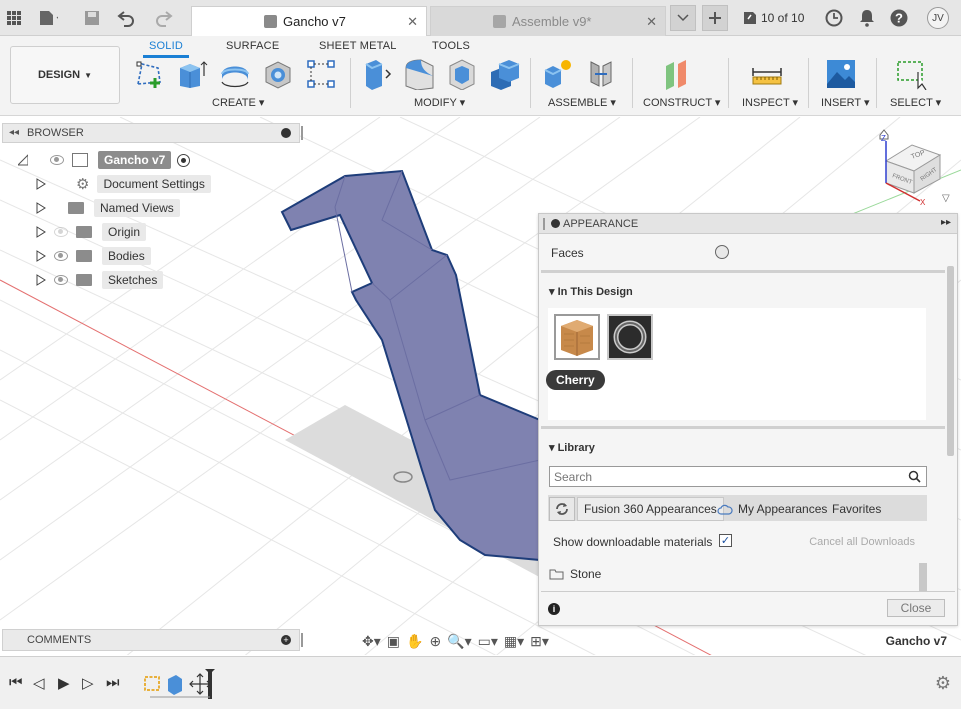 This screenshot has width=961, height=709. Describe the element at coordinates (419, 74) in the screenshot. I see `fillet-icon` at that location.